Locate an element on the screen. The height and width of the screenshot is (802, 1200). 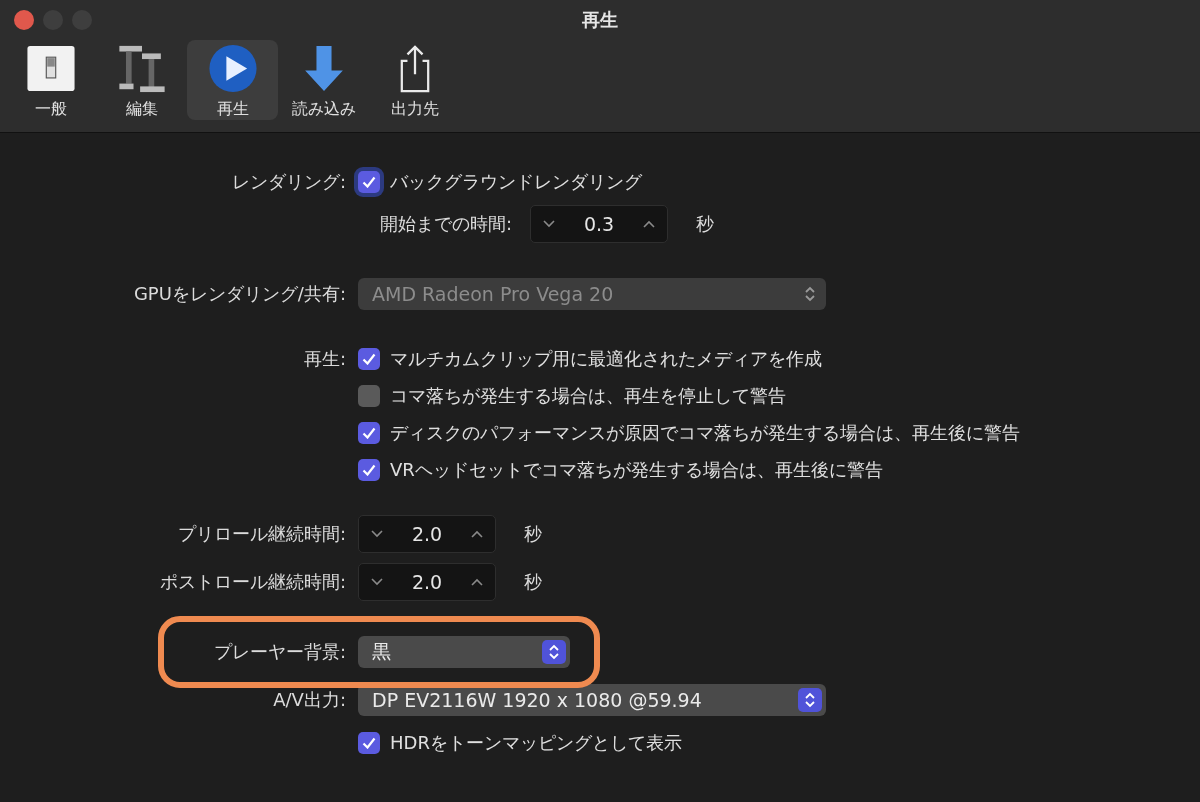
toolbar-tab: 読み込み is located at coordinates (323, 80).